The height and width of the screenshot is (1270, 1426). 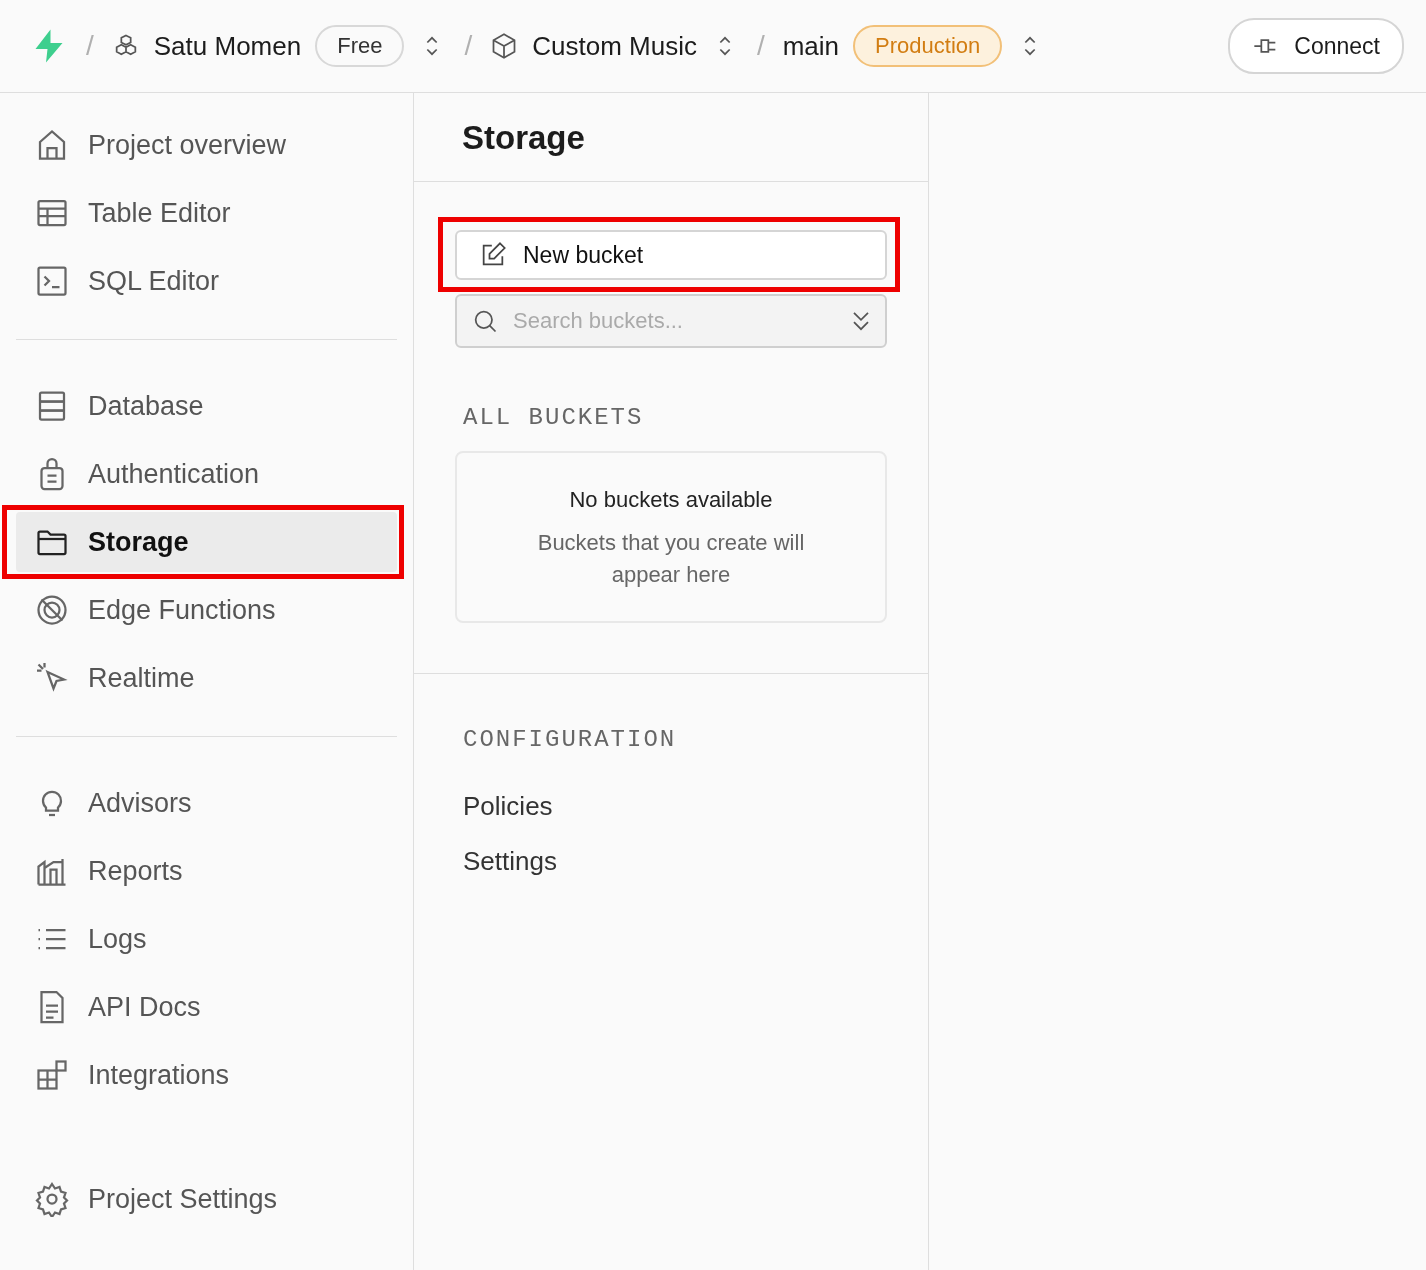 I want to click on nav-item: Integrations, so click(x=206, y=1075).